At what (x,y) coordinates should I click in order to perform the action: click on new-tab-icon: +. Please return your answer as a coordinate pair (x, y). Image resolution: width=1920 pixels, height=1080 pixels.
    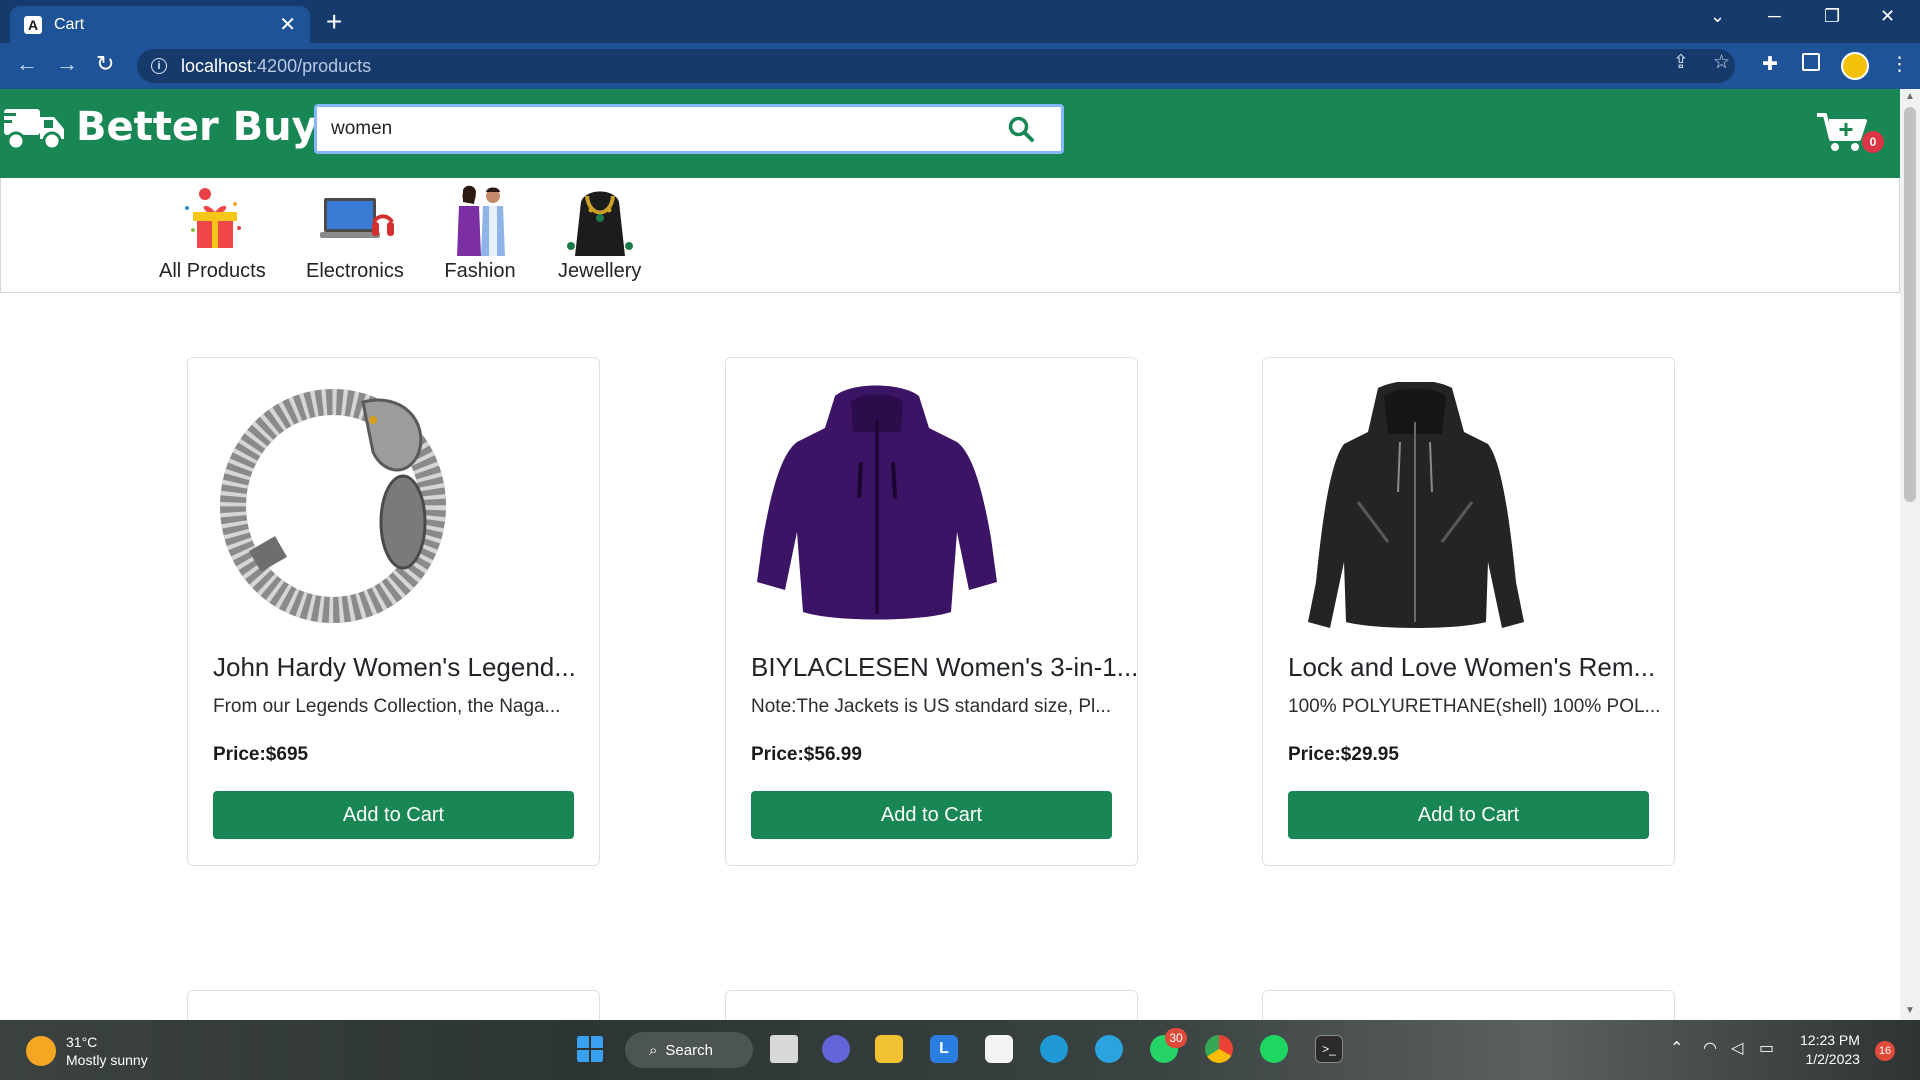
    Looking at the image, I should click on (334, 22).